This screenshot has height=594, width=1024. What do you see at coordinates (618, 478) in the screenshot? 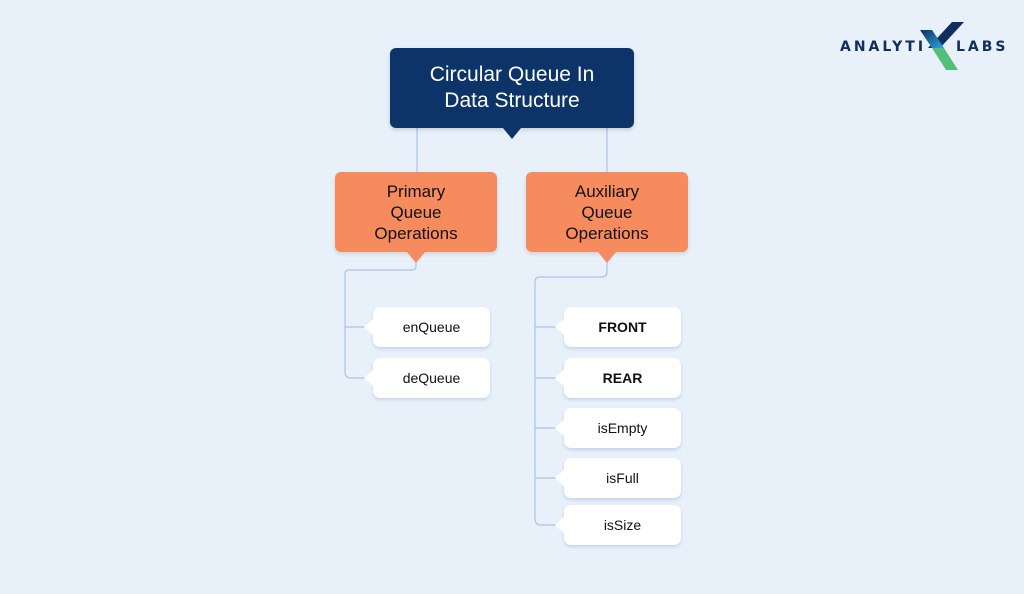
I see `leaf-isfull: isFull` at bounding box center [618, 478].